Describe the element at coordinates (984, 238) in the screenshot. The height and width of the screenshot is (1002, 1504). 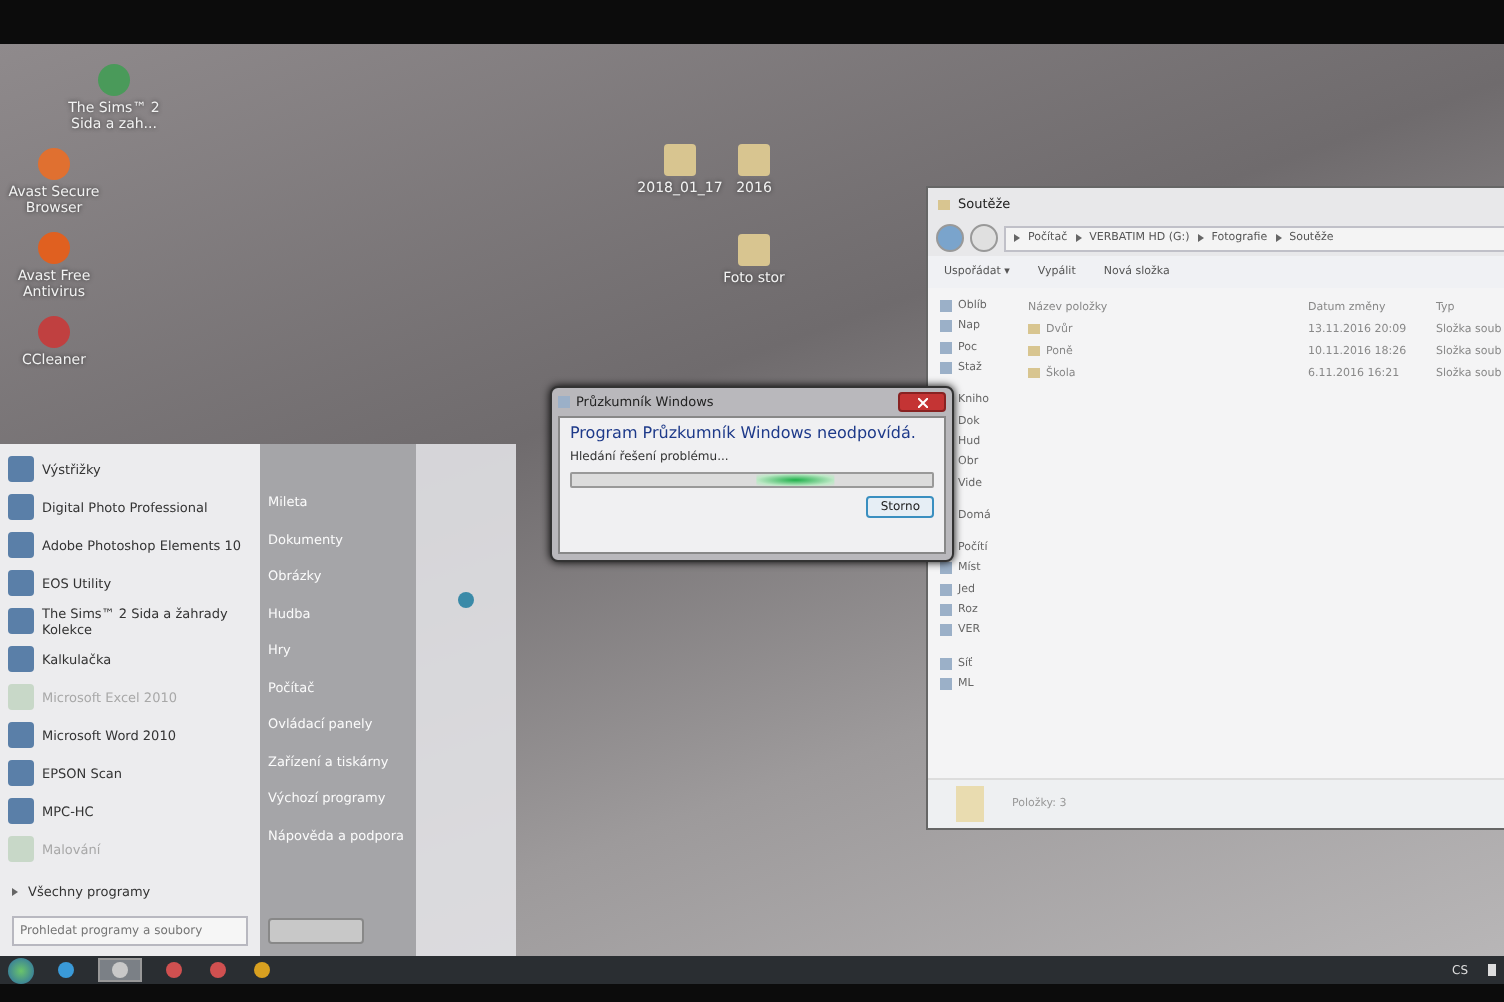
I see `forward-button` at that location.